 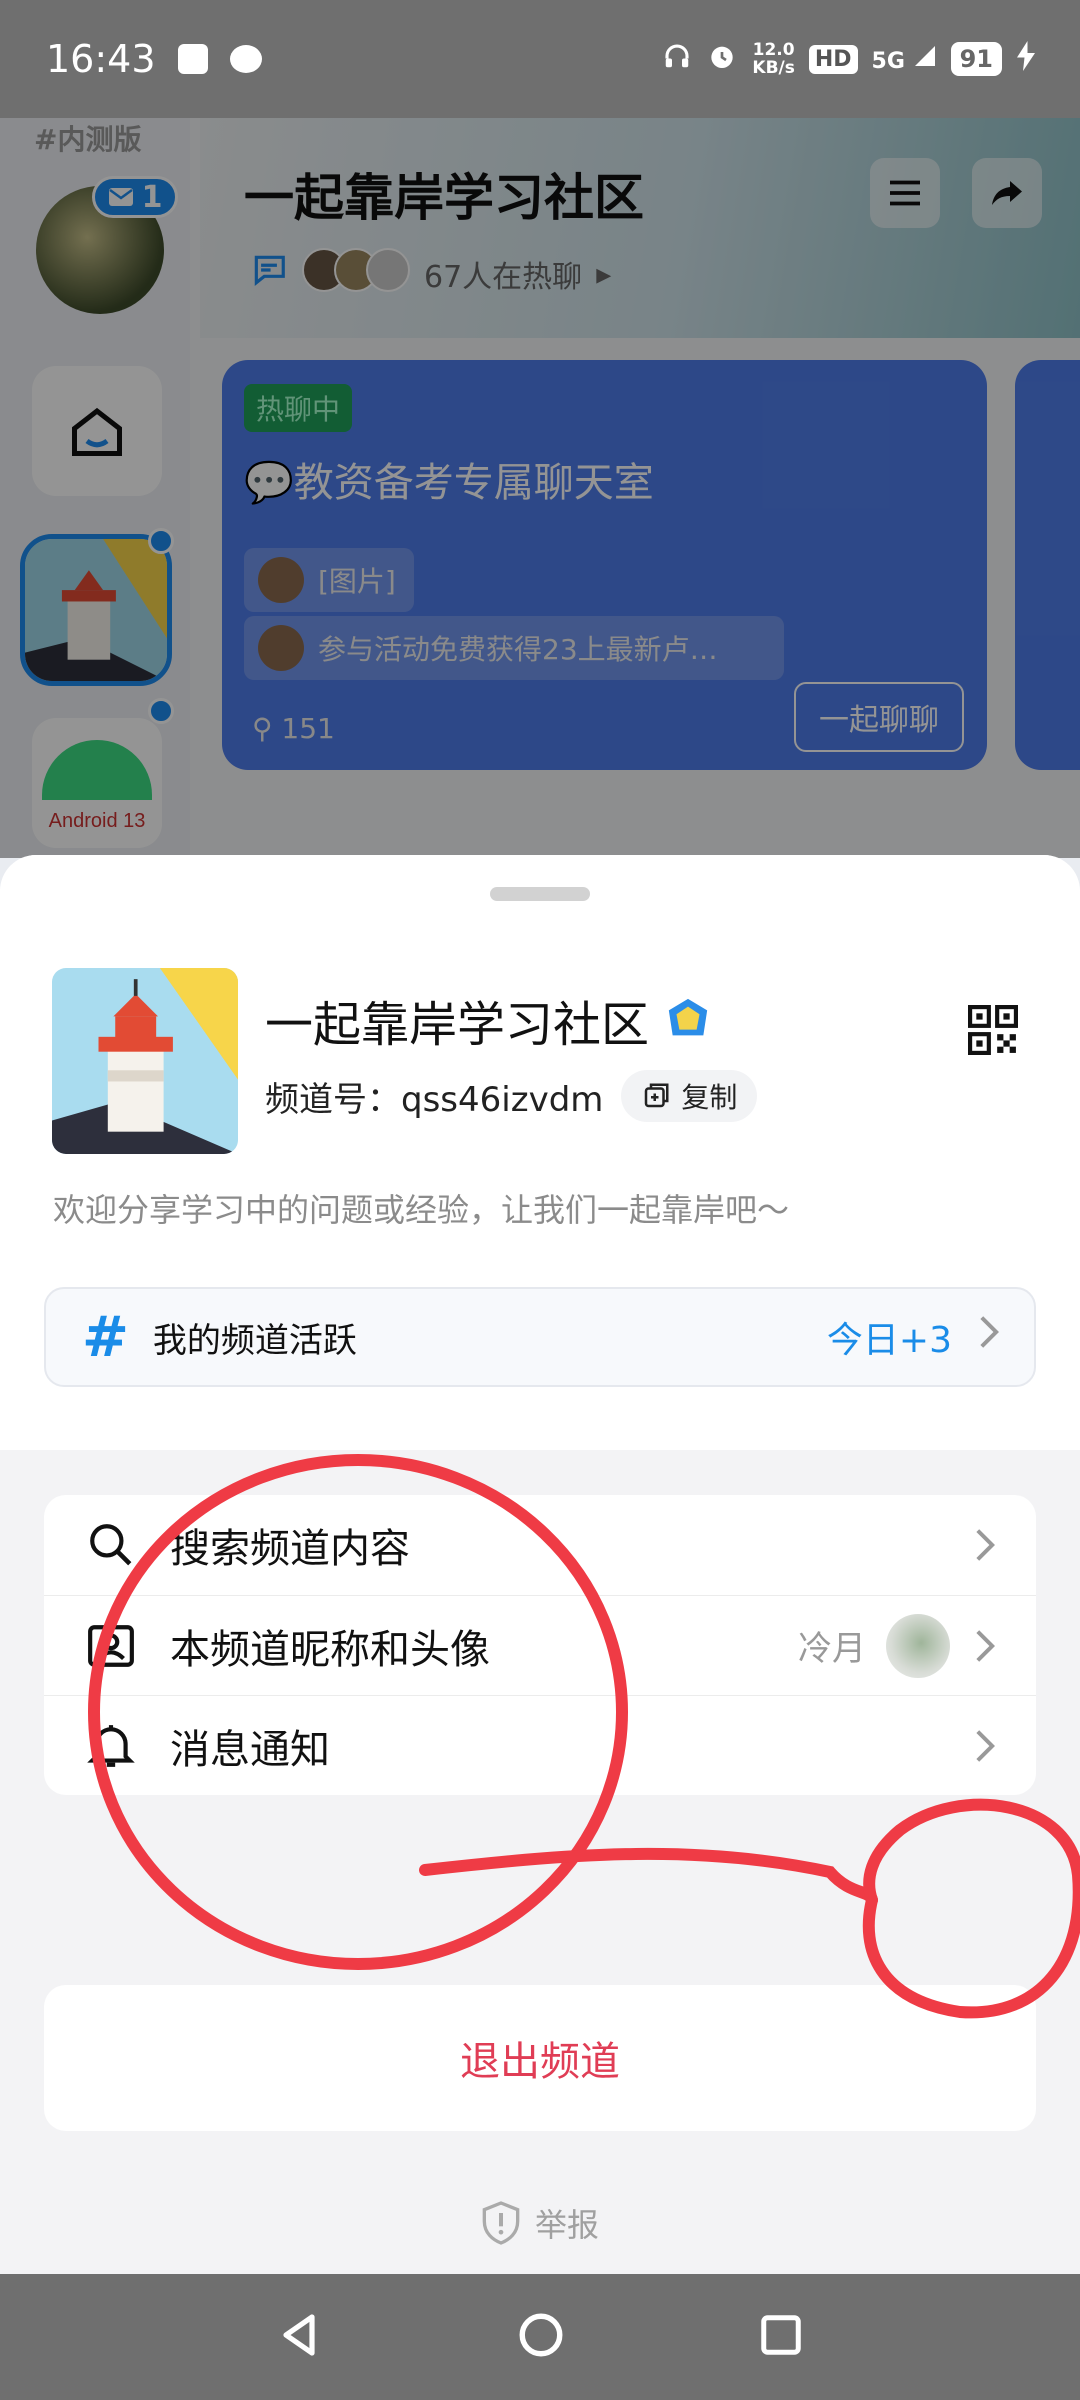 What do you see at coordinates (677, 59) in the screenshot?
I see `headphones-icon` at bounding box center [677, 59].